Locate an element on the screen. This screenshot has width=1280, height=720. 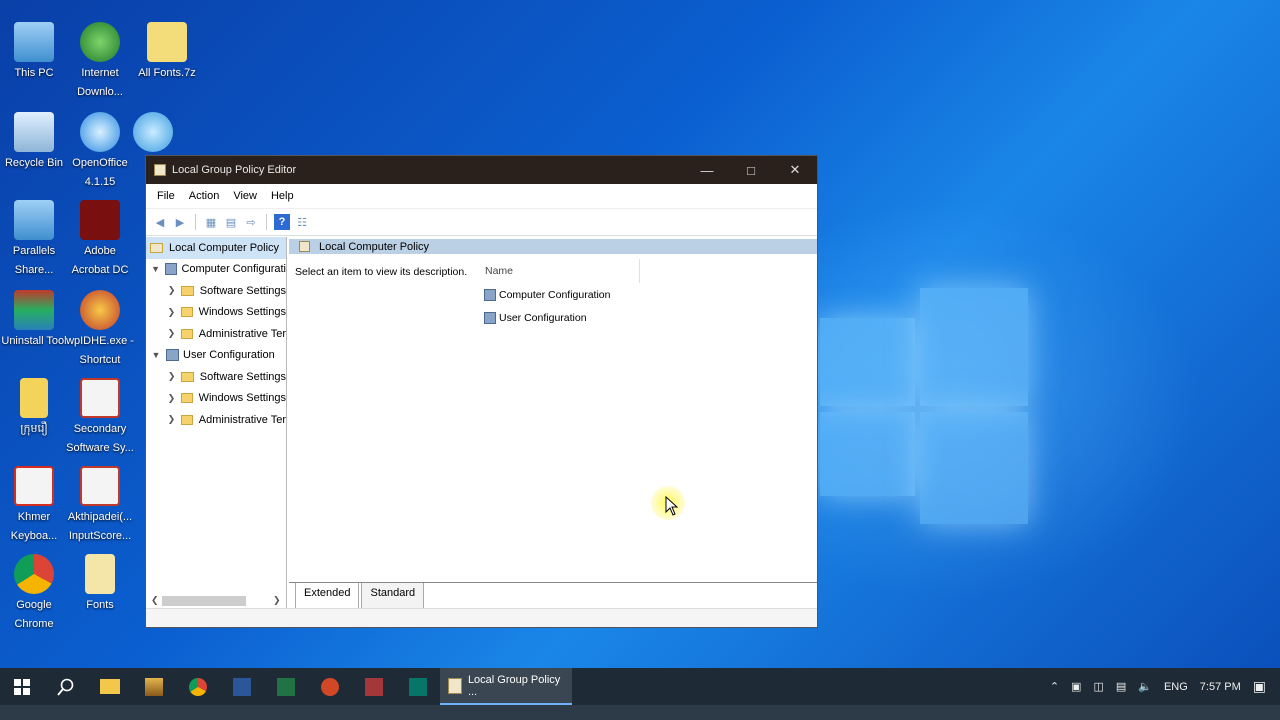
search-button is located at coordinates (66, 686).